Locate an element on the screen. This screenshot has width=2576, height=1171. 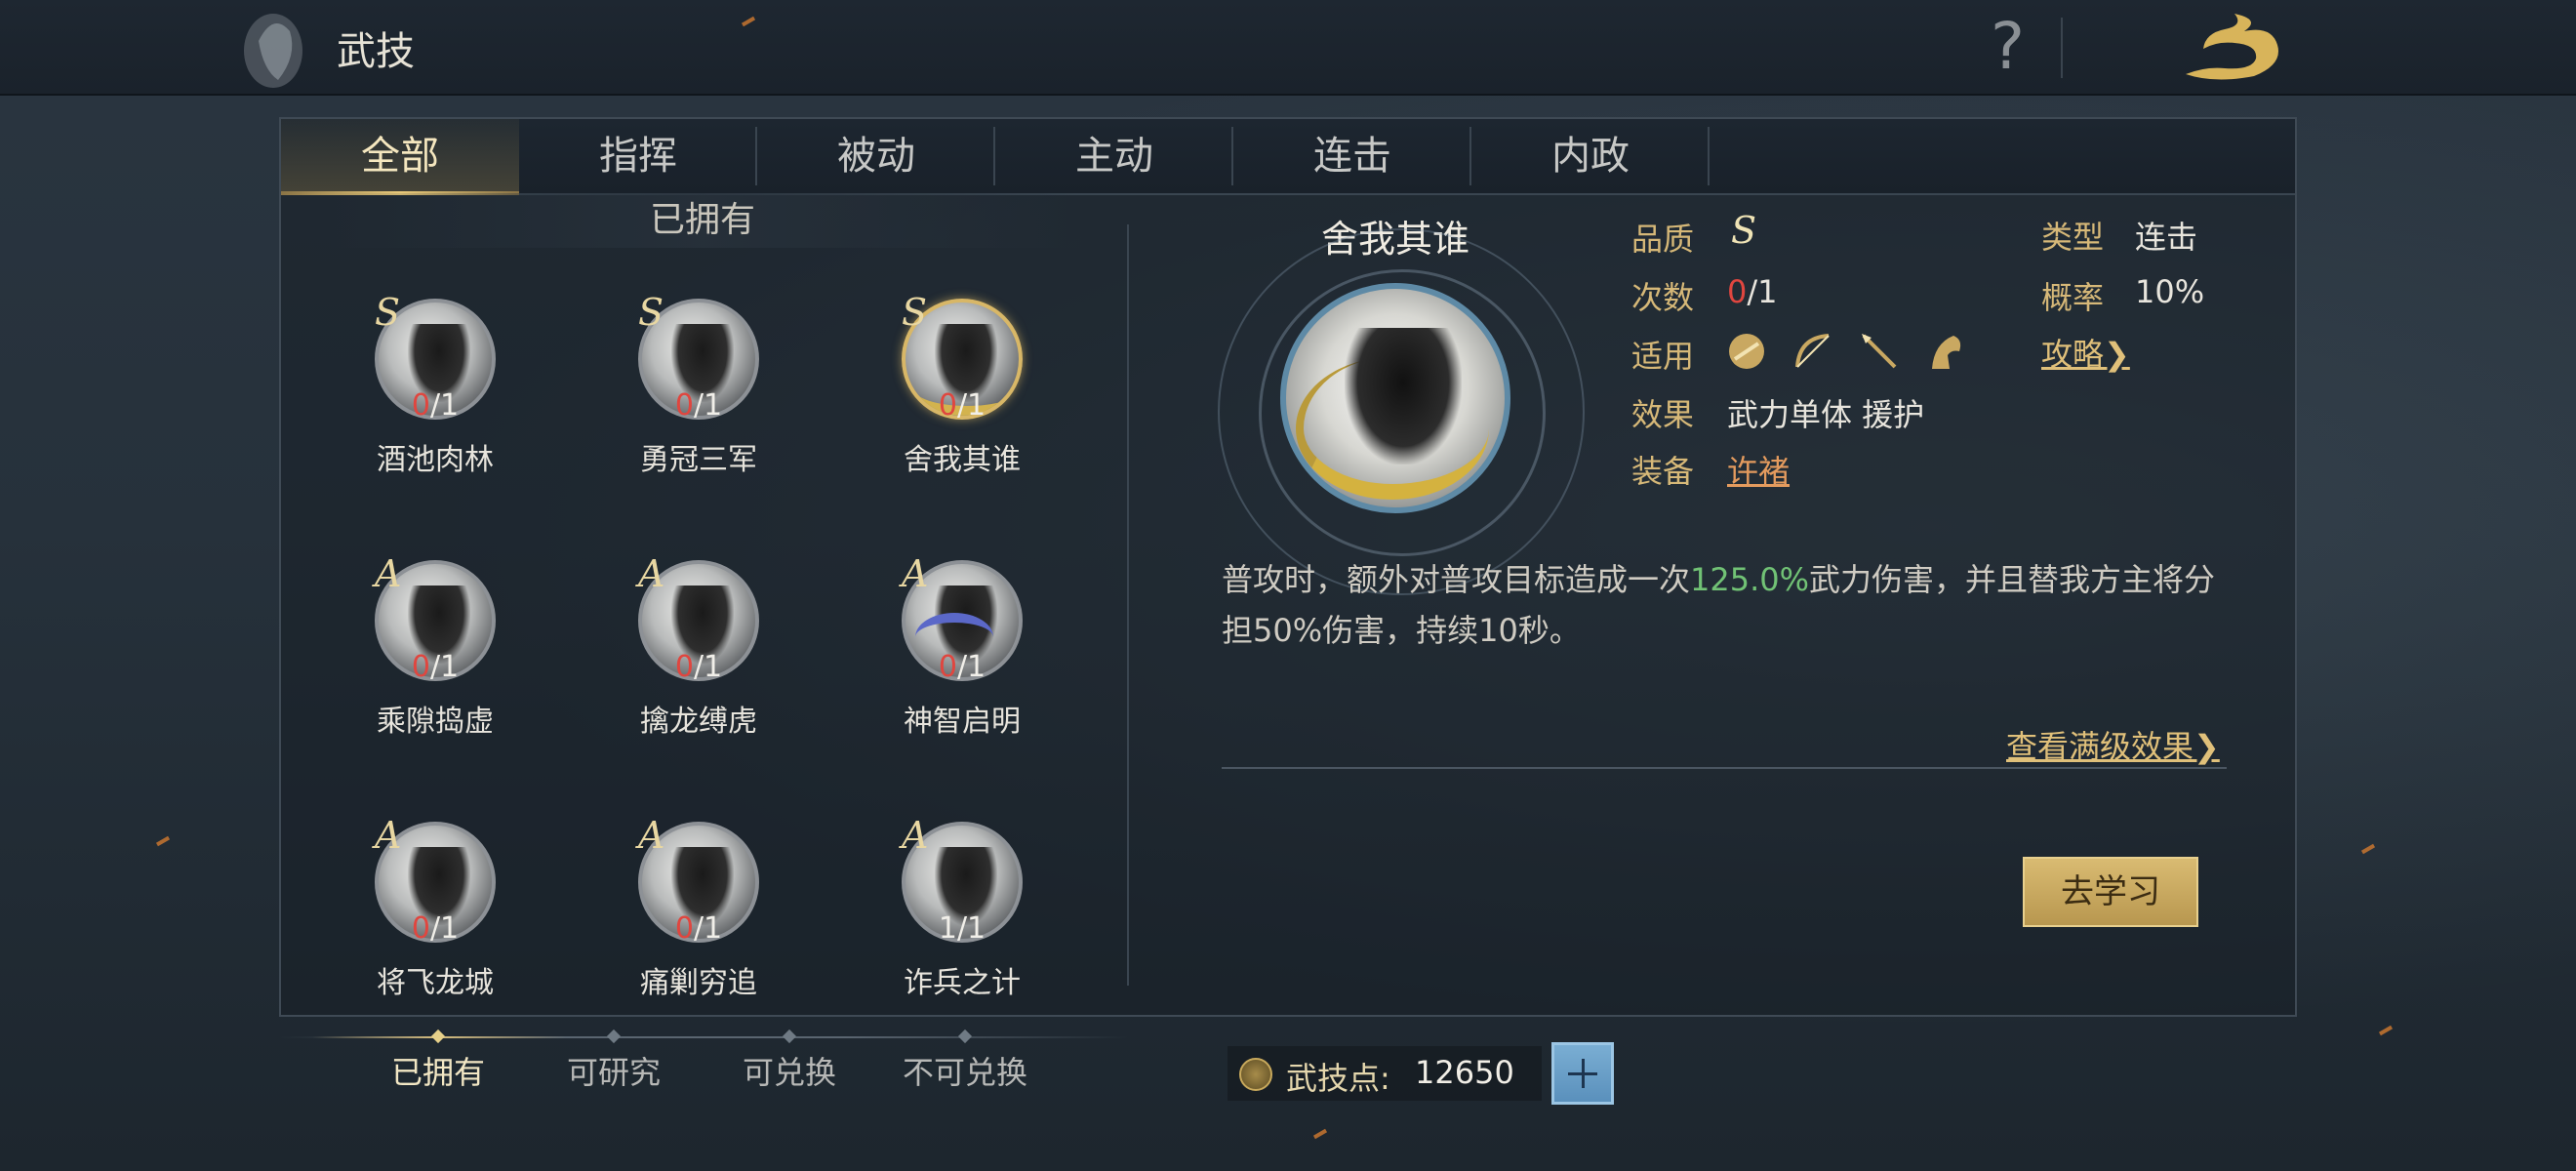
skill-name: 舍我其谁 is located at coordinates (962, 460).